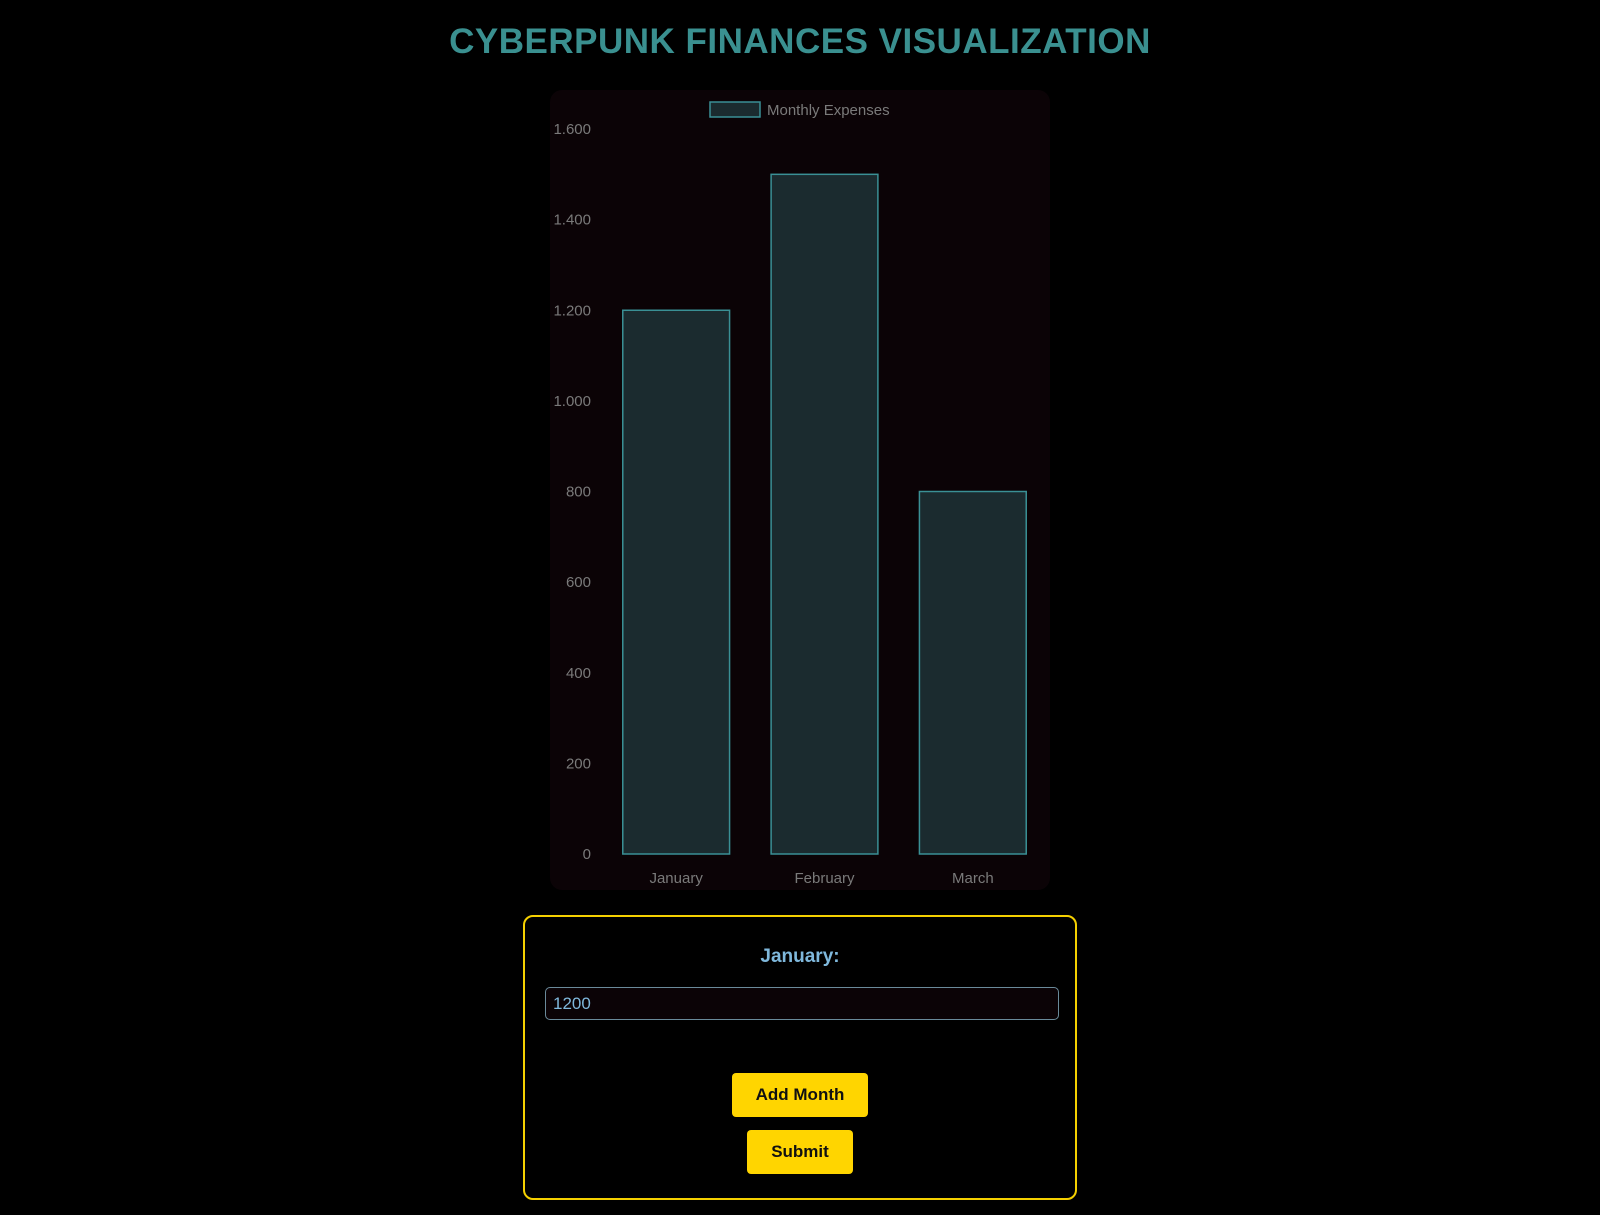 This screenshot has height=1215, width=1600. Describe the element at coordinates (800, 1057) in the screenshot. I see `month-entry-form: January: Add Month Submit` at that location.